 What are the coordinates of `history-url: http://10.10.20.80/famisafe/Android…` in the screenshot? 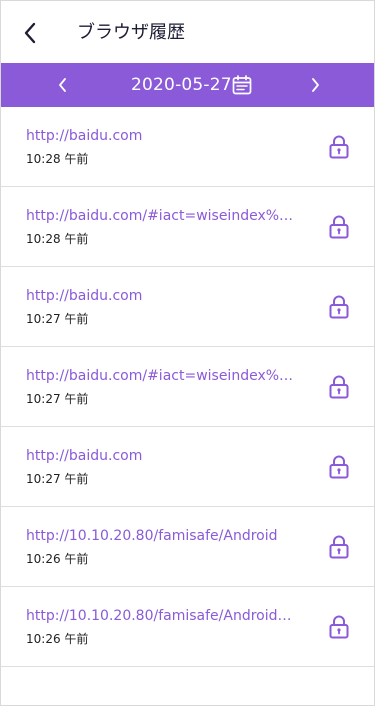 It's located at (160, 616).